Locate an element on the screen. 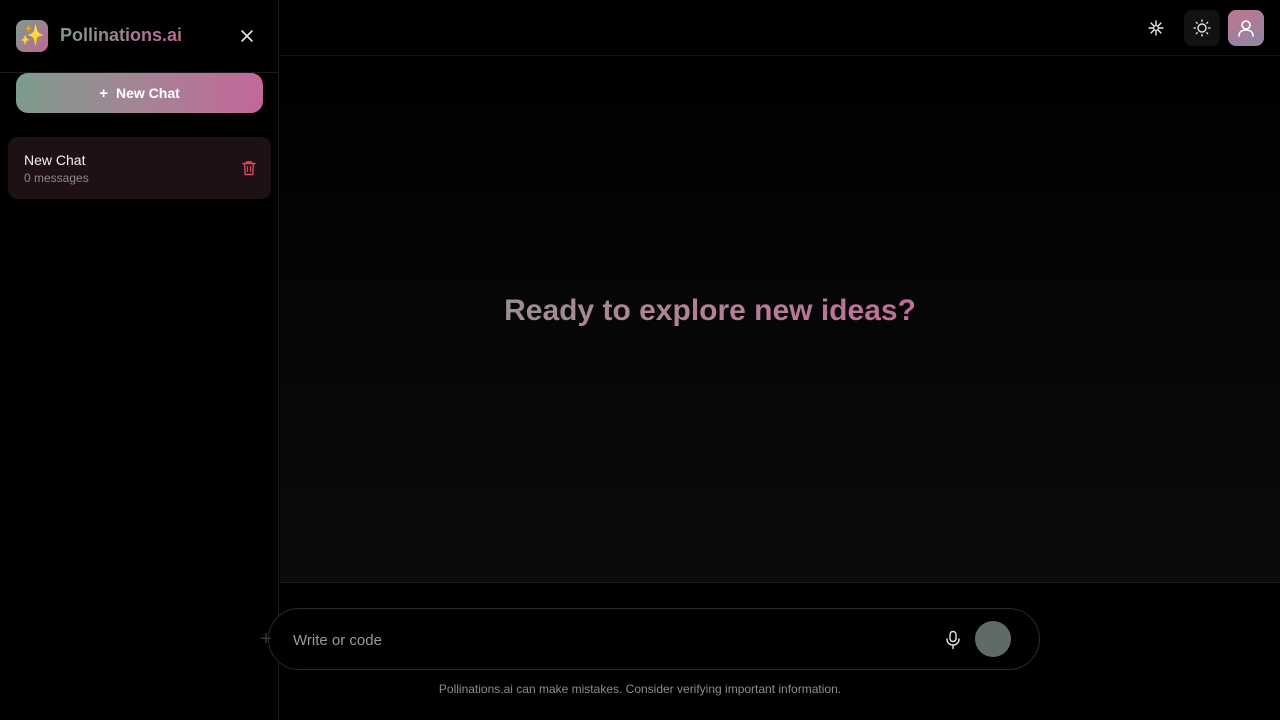  message-input is located at coordinates (603, 640).